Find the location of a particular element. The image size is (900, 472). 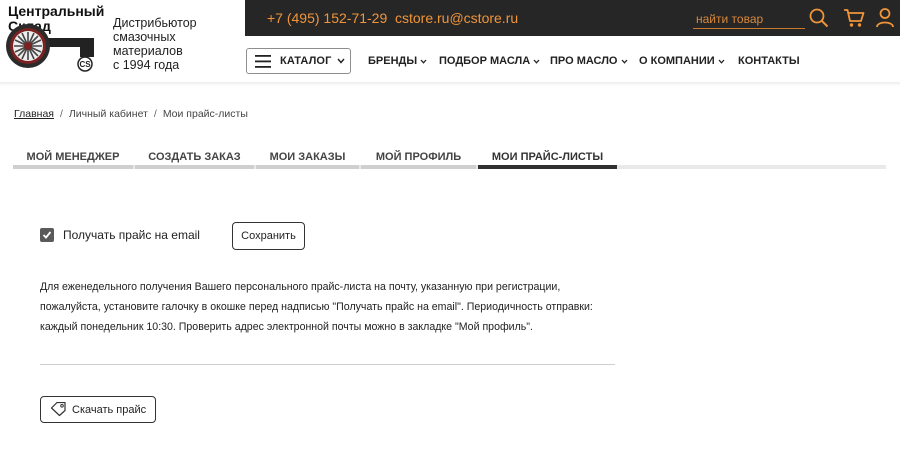

download-price-button: Скачать прайс is located at coordinates (98, 409).